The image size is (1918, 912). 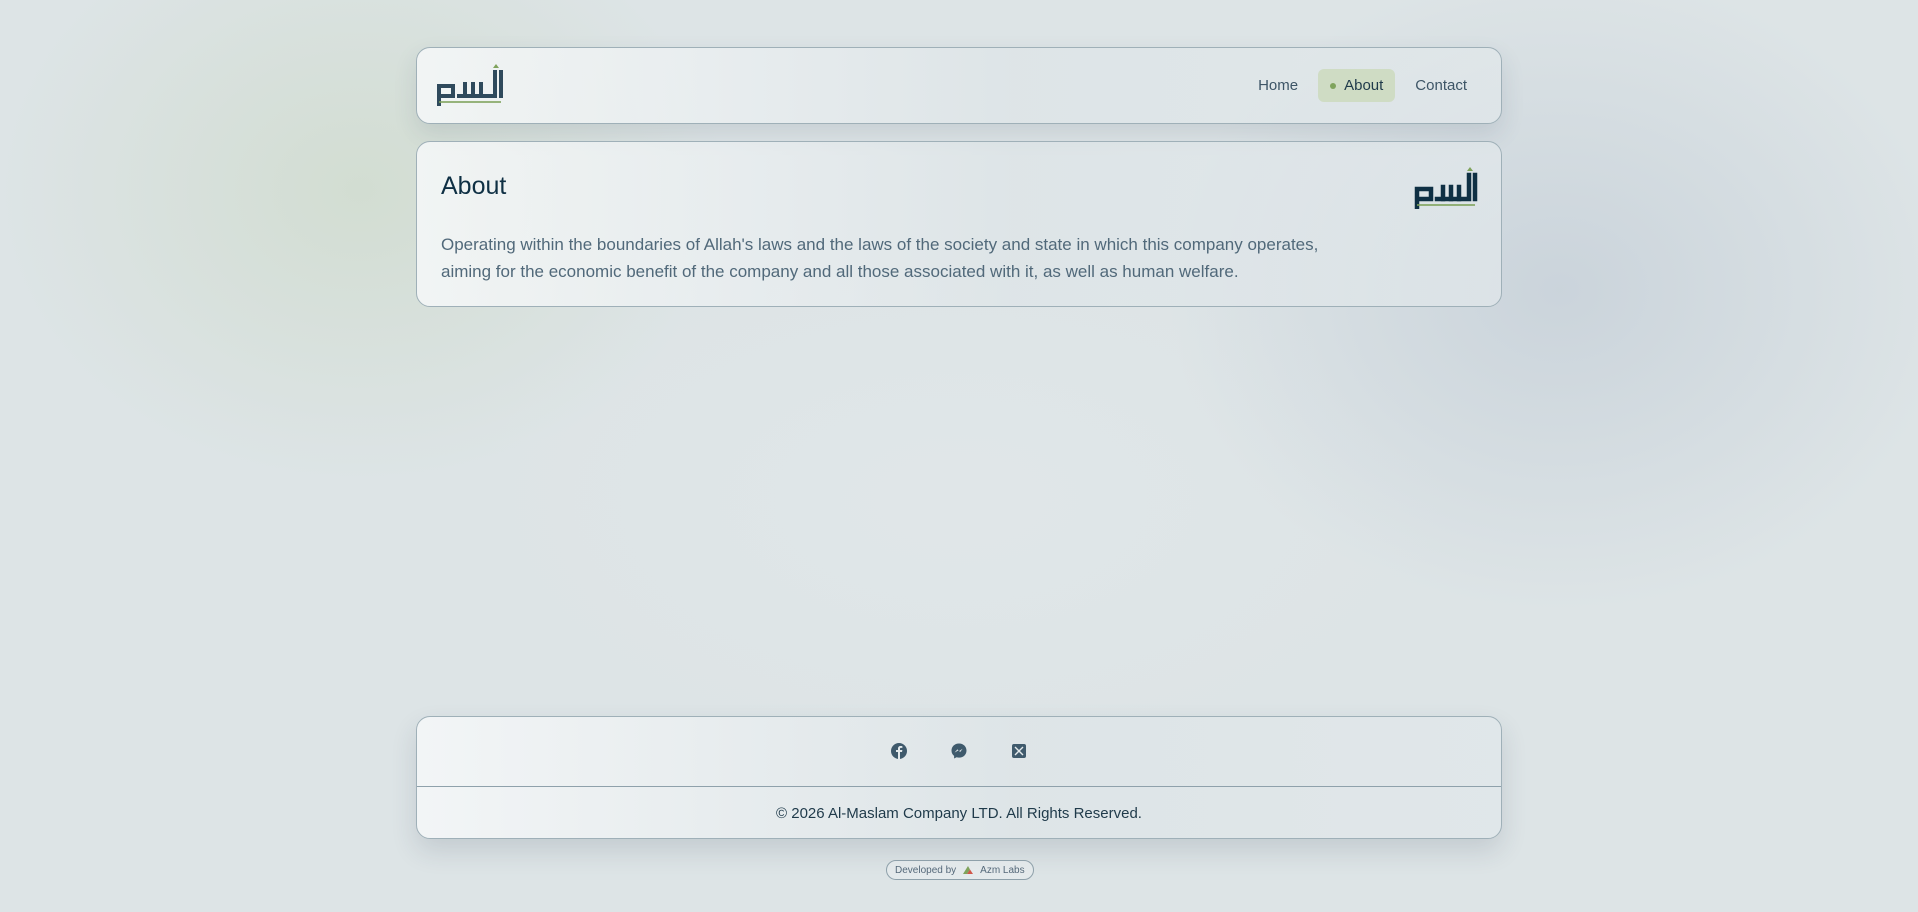 I want to click on developer-badge: Developed by Azm Labs, so click(x=960, y=870).